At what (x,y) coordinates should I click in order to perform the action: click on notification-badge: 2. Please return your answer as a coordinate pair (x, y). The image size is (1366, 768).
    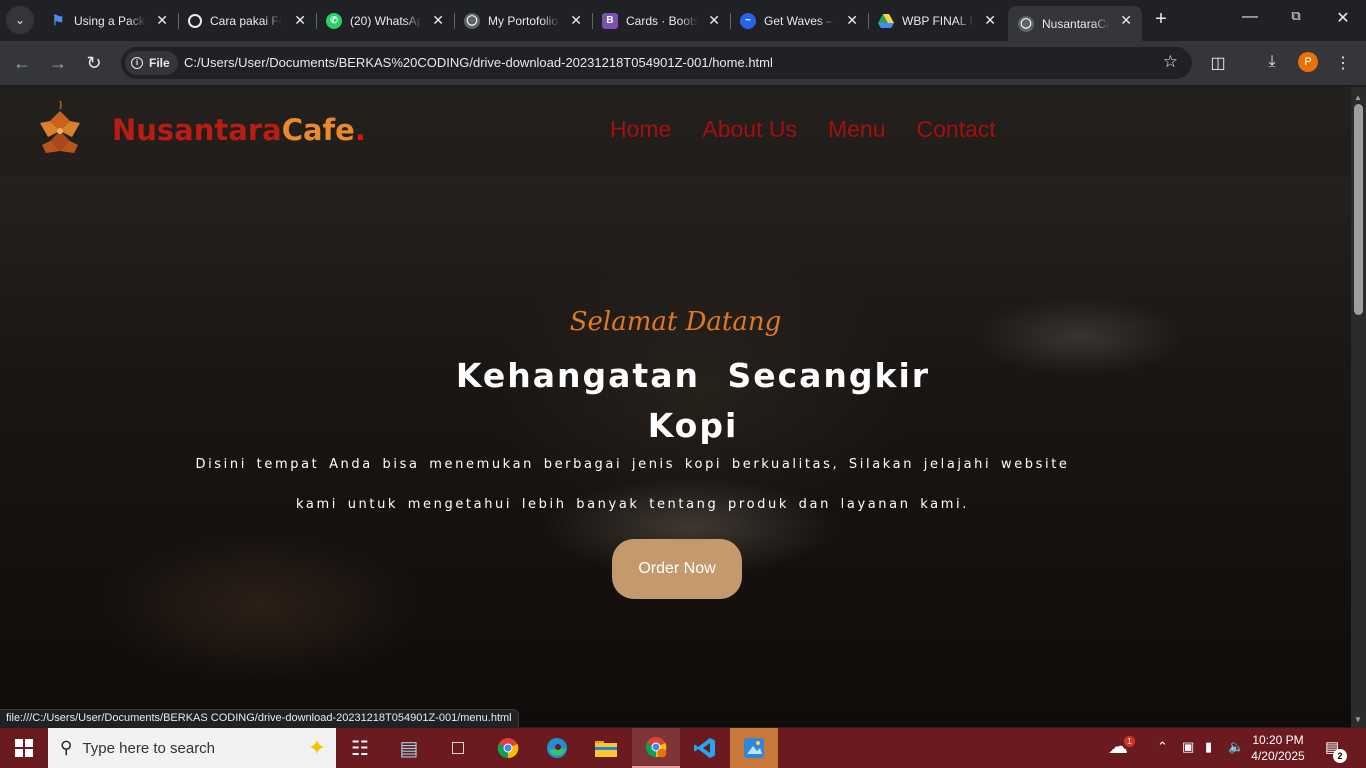
    Looking at the image, I should click on (1340, 756).